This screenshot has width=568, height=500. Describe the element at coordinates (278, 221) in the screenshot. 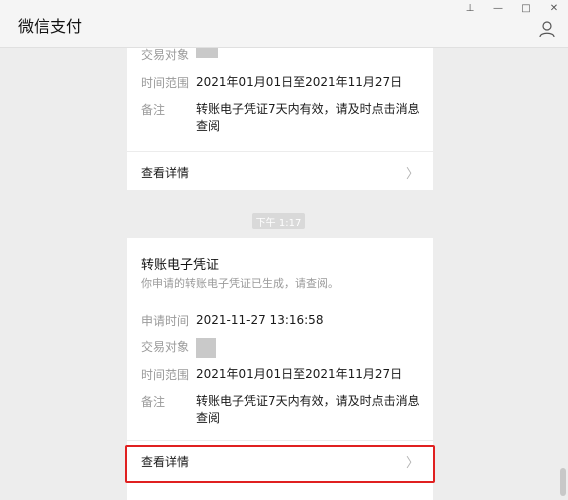

I see `timestamp: 下午 1:17` at that location.